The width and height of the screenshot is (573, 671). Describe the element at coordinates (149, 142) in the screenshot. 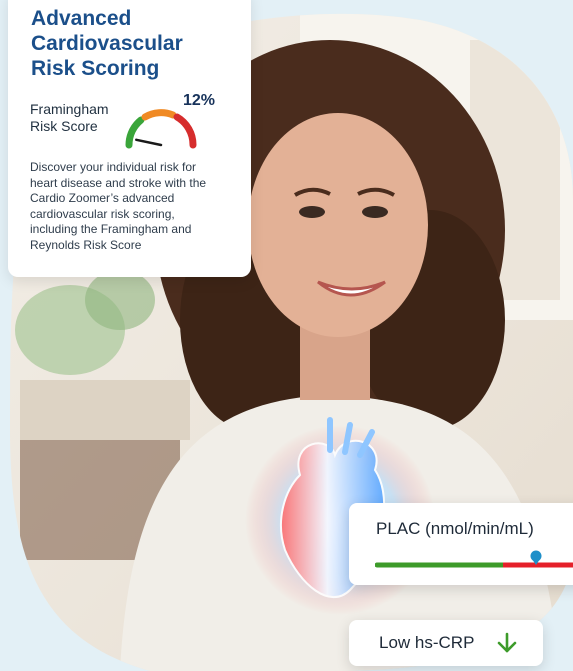

I see `gauge-needle` at that location.